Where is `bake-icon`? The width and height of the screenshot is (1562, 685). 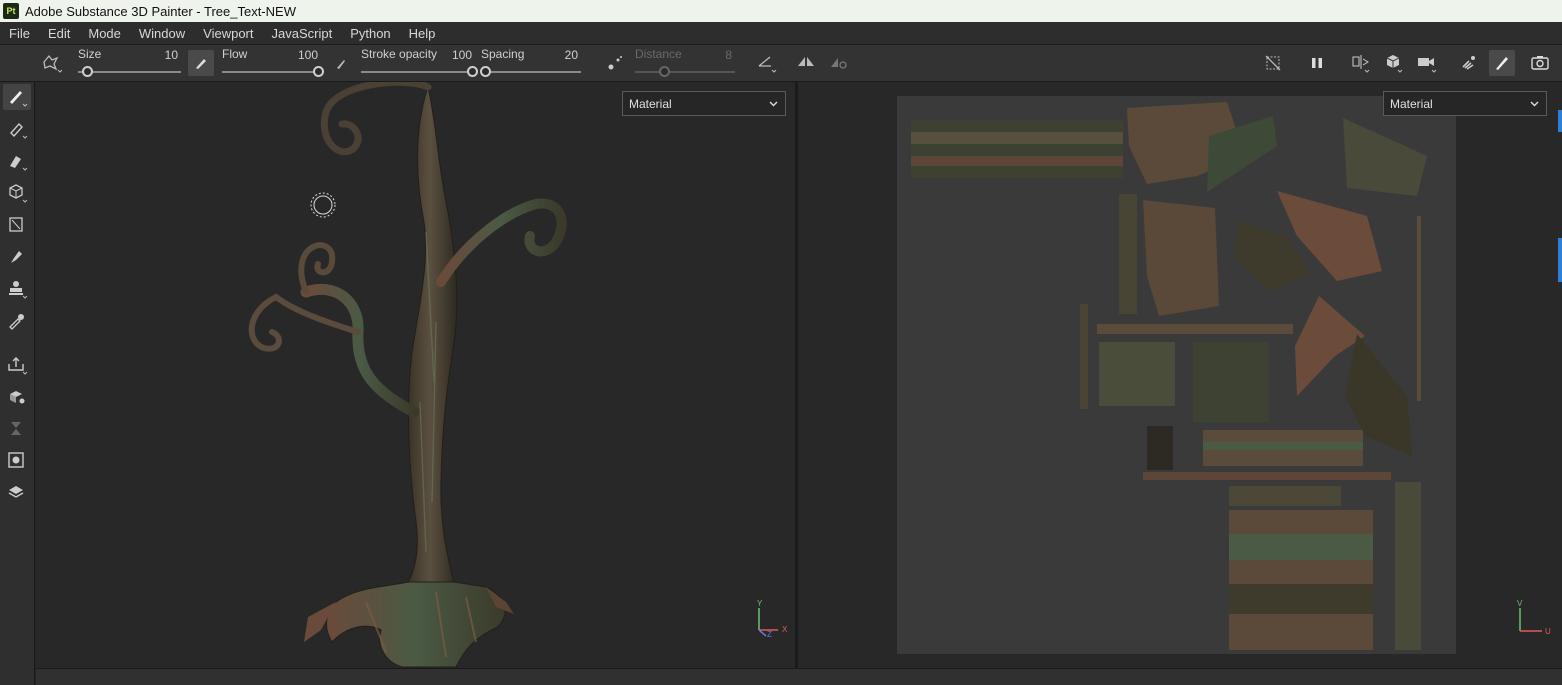
bake-icon is located at coordinates (17, 397).